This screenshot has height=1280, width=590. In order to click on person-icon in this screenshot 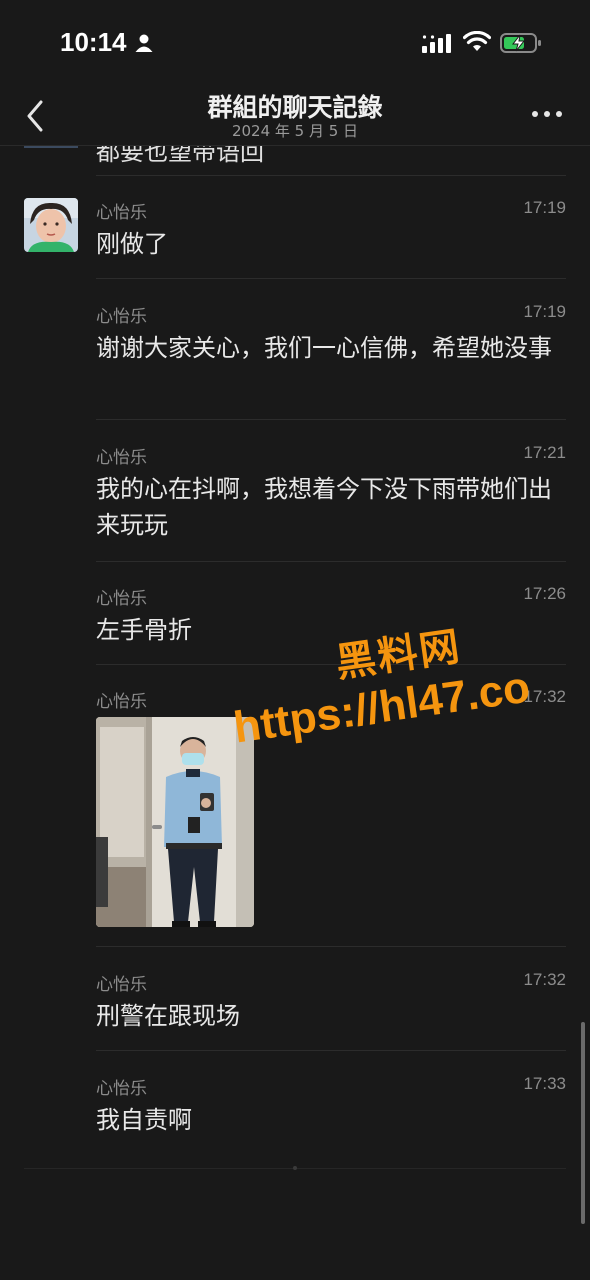, I will do `click(144, 43)`.